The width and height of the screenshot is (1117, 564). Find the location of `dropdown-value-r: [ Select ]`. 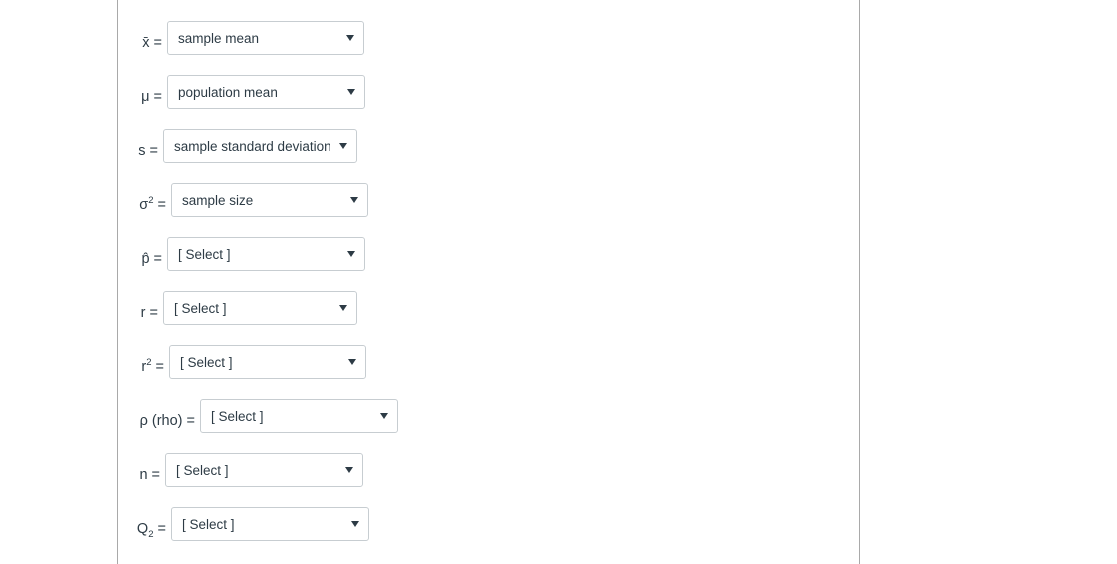

dropdown-value-r: [ Select ] is located at coordinates (200, 308).